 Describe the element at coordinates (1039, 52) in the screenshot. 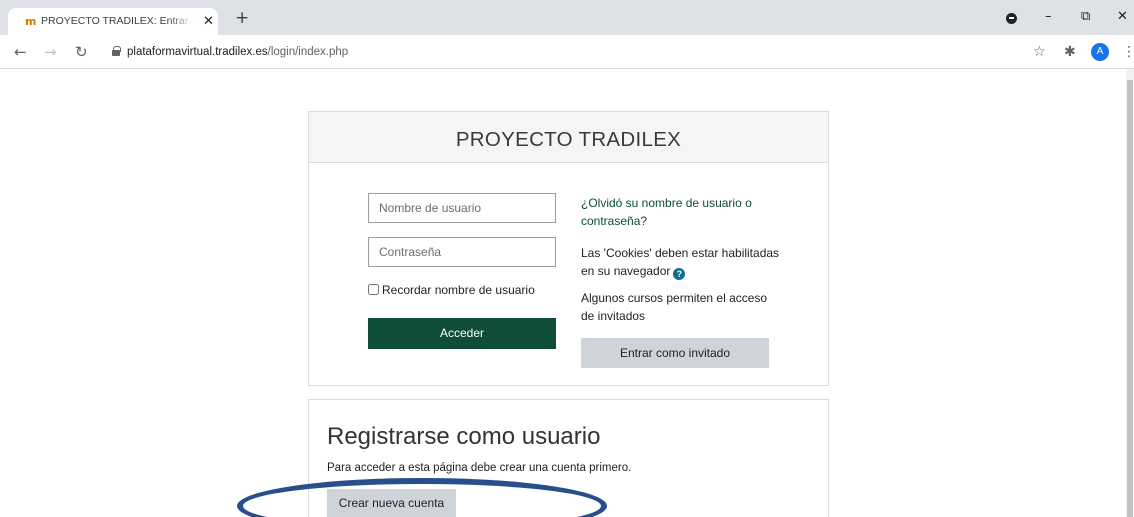

I see `star-icon: ☆` at that location.